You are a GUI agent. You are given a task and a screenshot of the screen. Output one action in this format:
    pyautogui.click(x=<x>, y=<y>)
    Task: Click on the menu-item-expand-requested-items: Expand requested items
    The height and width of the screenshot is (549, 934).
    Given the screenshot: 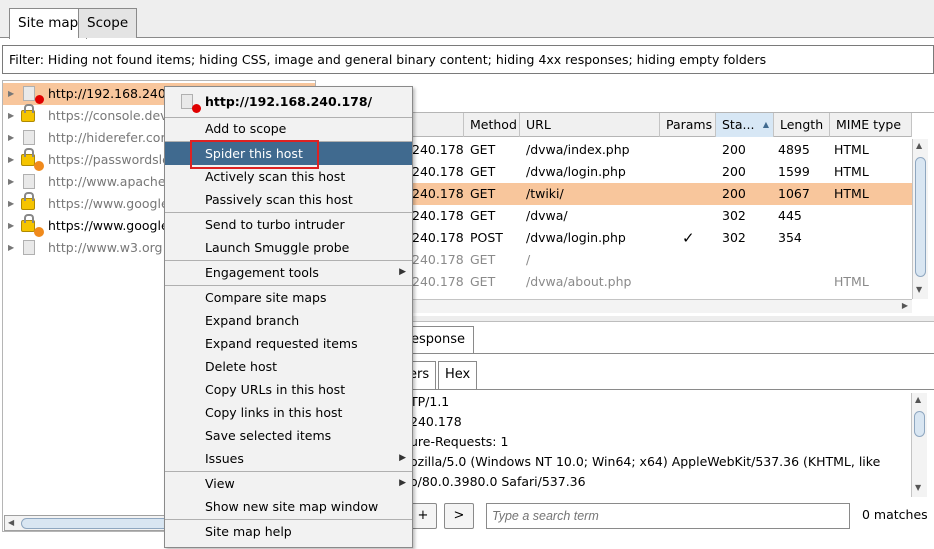 What is the action you would take?
    pyautogui.click(x=288, y=343)
    